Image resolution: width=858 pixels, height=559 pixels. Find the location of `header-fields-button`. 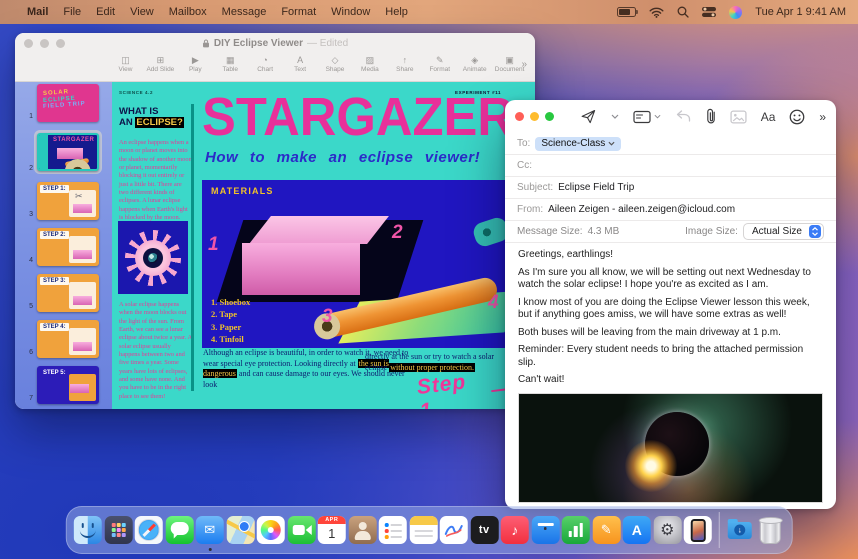

header-fields-button is located at coordinates (647, 117).